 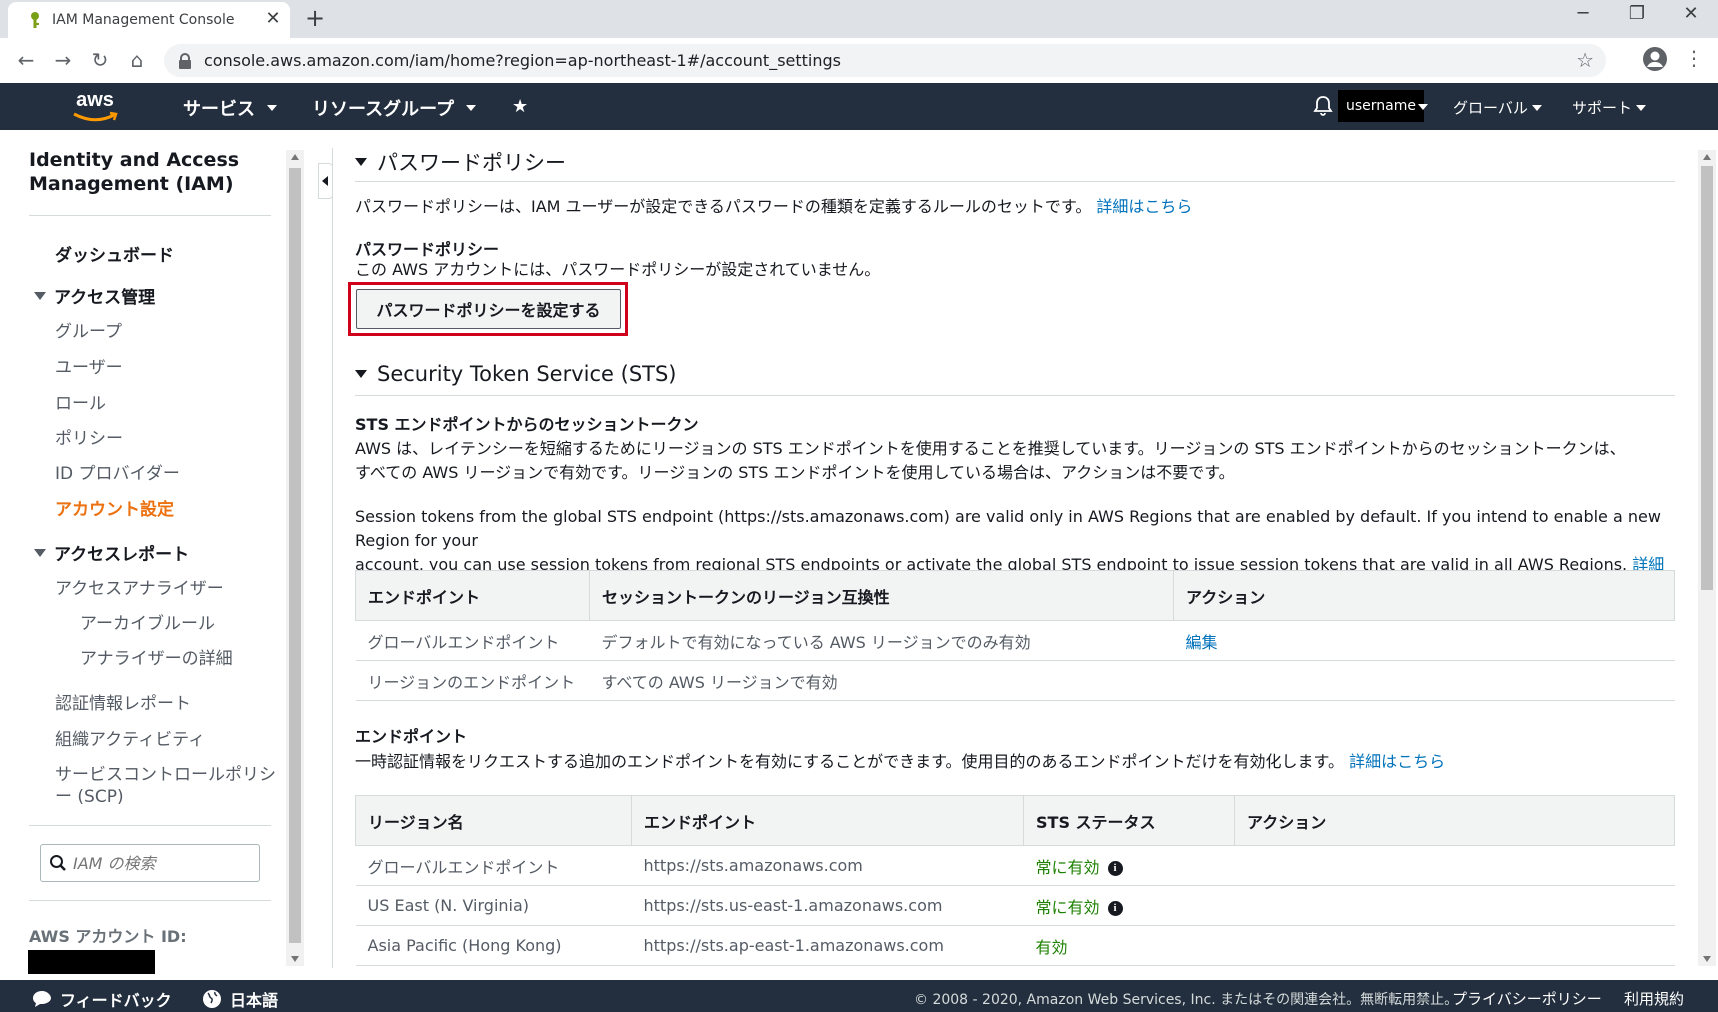 I want to click on chevron-left-icon, so click(x=325, y=181).